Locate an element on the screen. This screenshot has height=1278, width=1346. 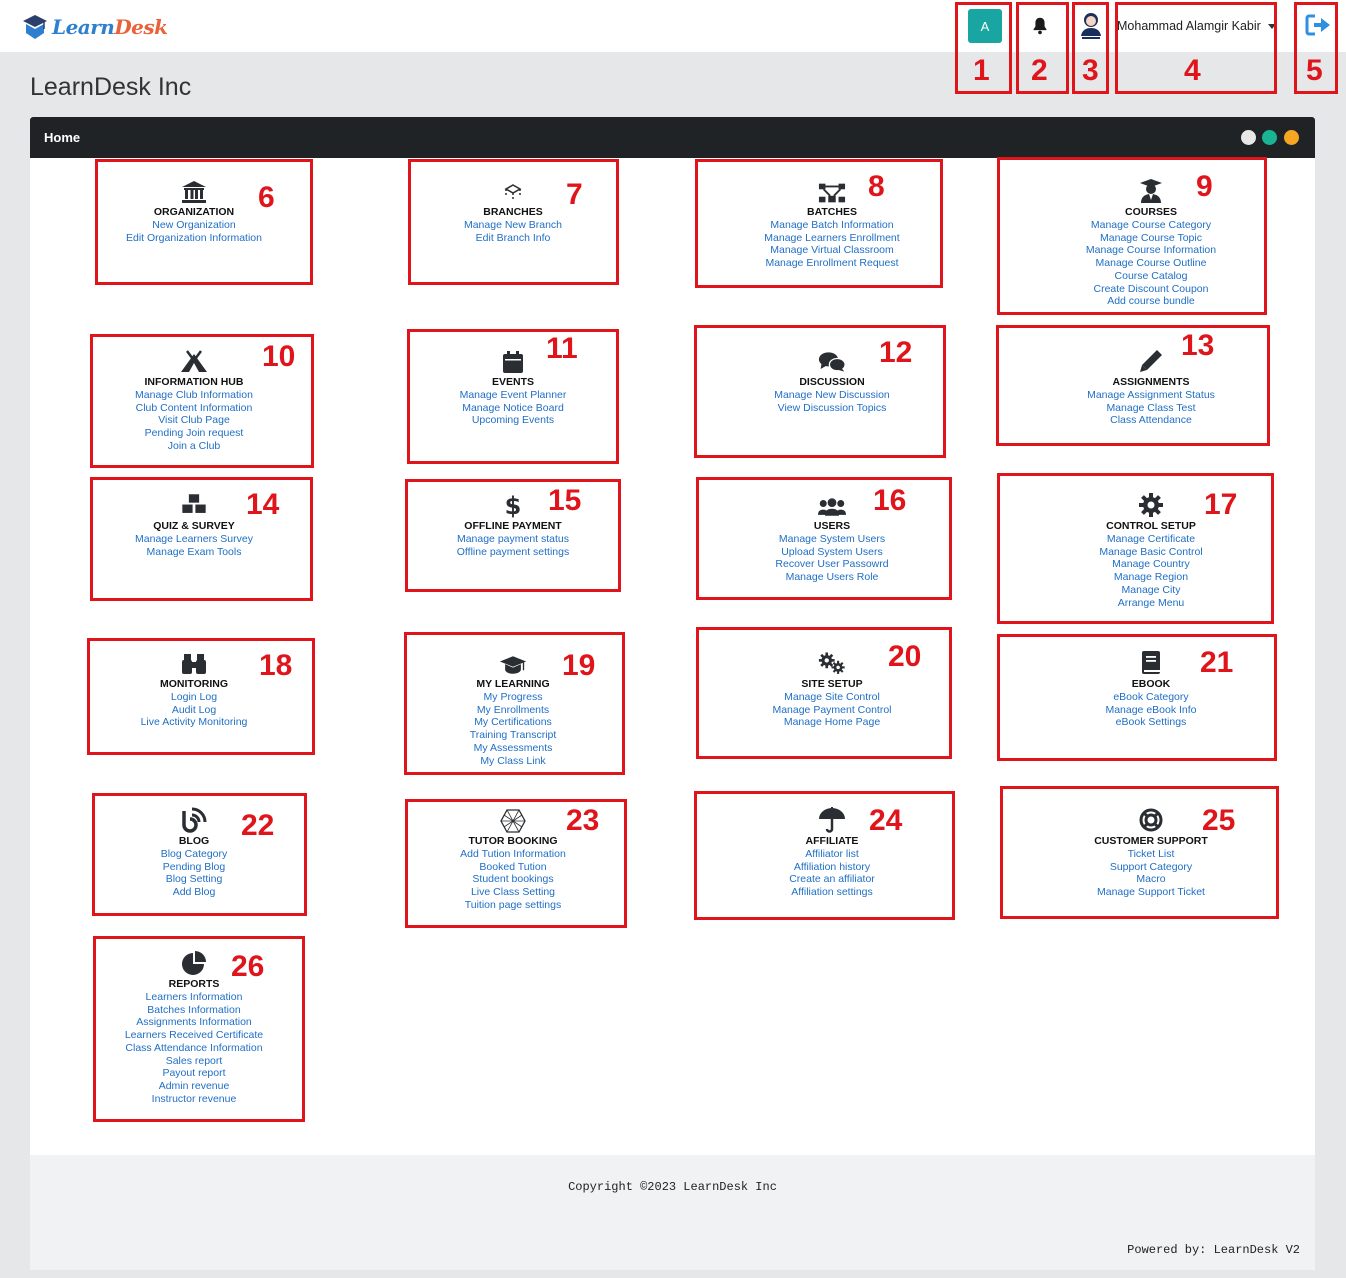
annotation-number: 1 is located at coordinates (981, 70).